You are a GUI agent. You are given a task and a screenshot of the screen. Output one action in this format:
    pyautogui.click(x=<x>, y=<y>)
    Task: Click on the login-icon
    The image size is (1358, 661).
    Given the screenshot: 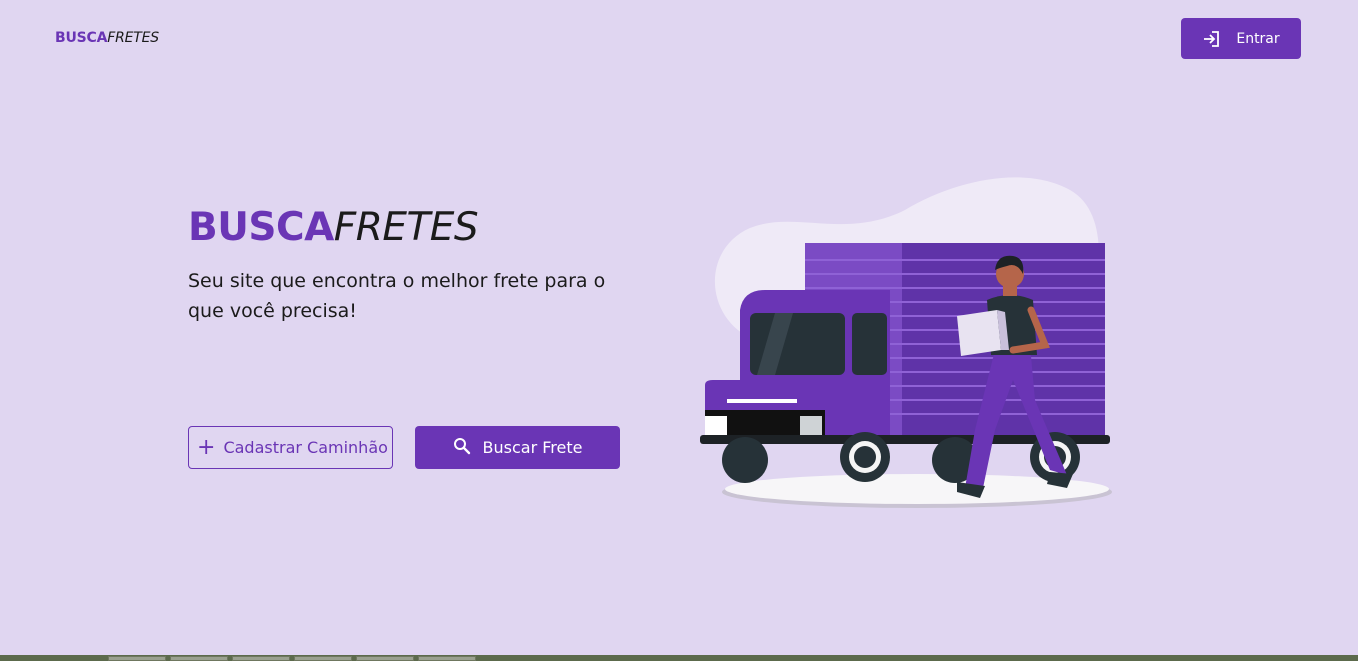 What is the action you would take?
    pyautogui.click(x=1212, y=39)
    